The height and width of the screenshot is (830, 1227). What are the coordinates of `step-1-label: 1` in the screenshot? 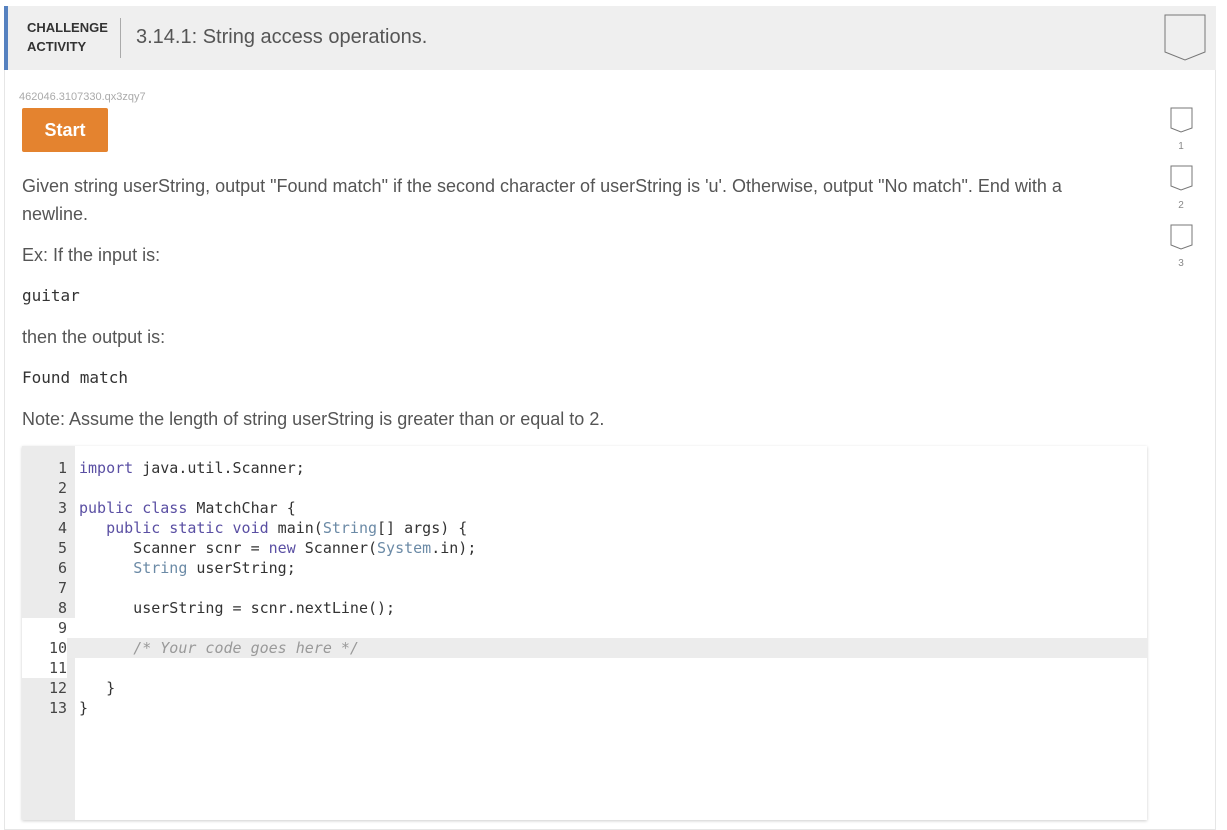 It's located at (1181, 146).